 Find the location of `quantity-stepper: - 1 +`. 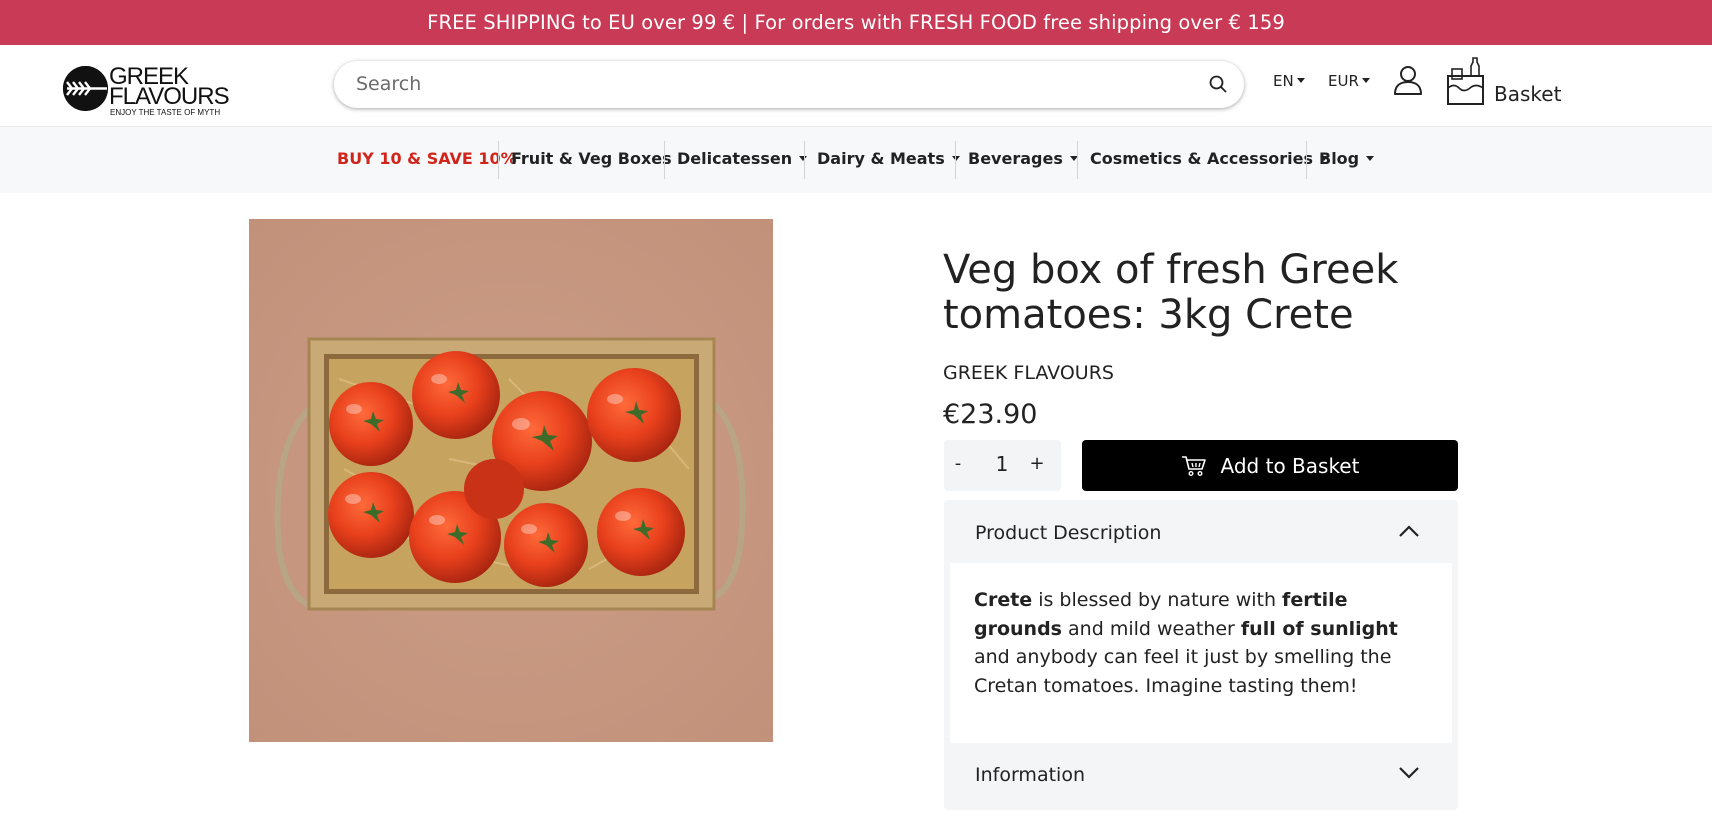

quantity-stepper: - 1 + is located at coordinates (1002, 465).